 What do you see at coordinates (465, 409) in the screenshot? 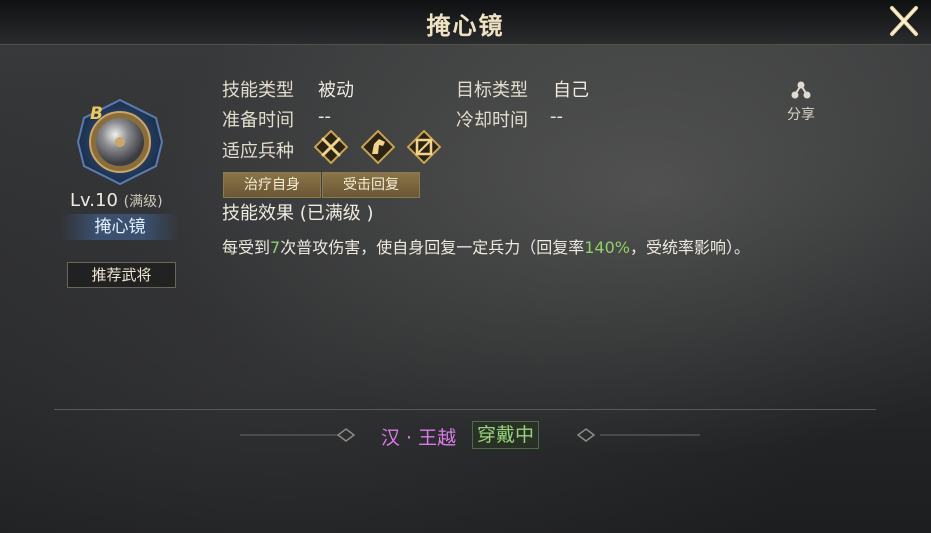
I see `divider` at bounding box center [465, 409].